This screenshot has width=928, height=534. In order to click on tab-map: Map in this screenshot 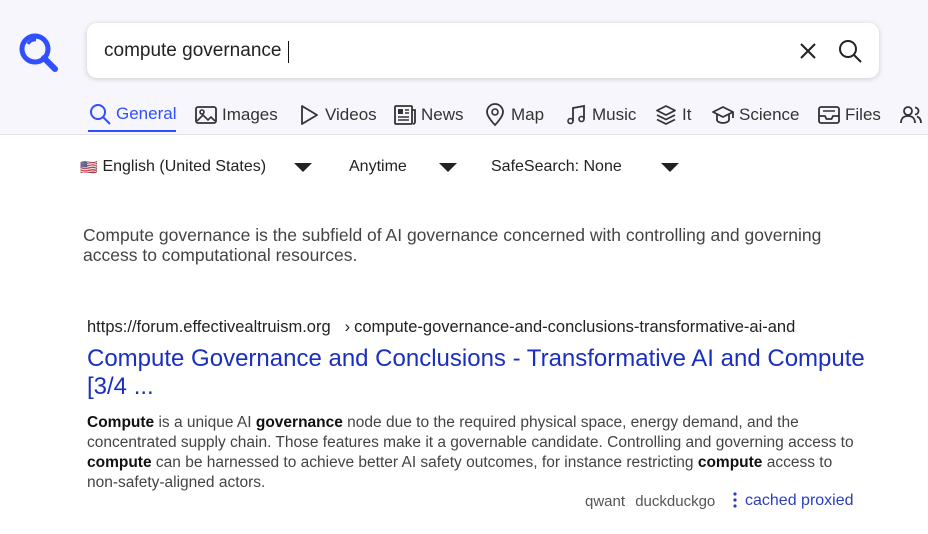, I will do `click(513, 115)`.